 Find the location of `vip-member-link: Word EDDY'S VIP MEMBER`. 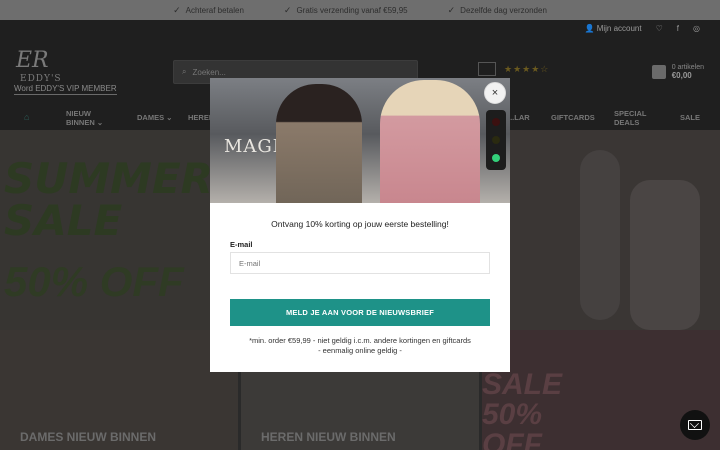

vip-member-link: Word EDDY'S VIP MEMBER is located at coordinates (65, 89).